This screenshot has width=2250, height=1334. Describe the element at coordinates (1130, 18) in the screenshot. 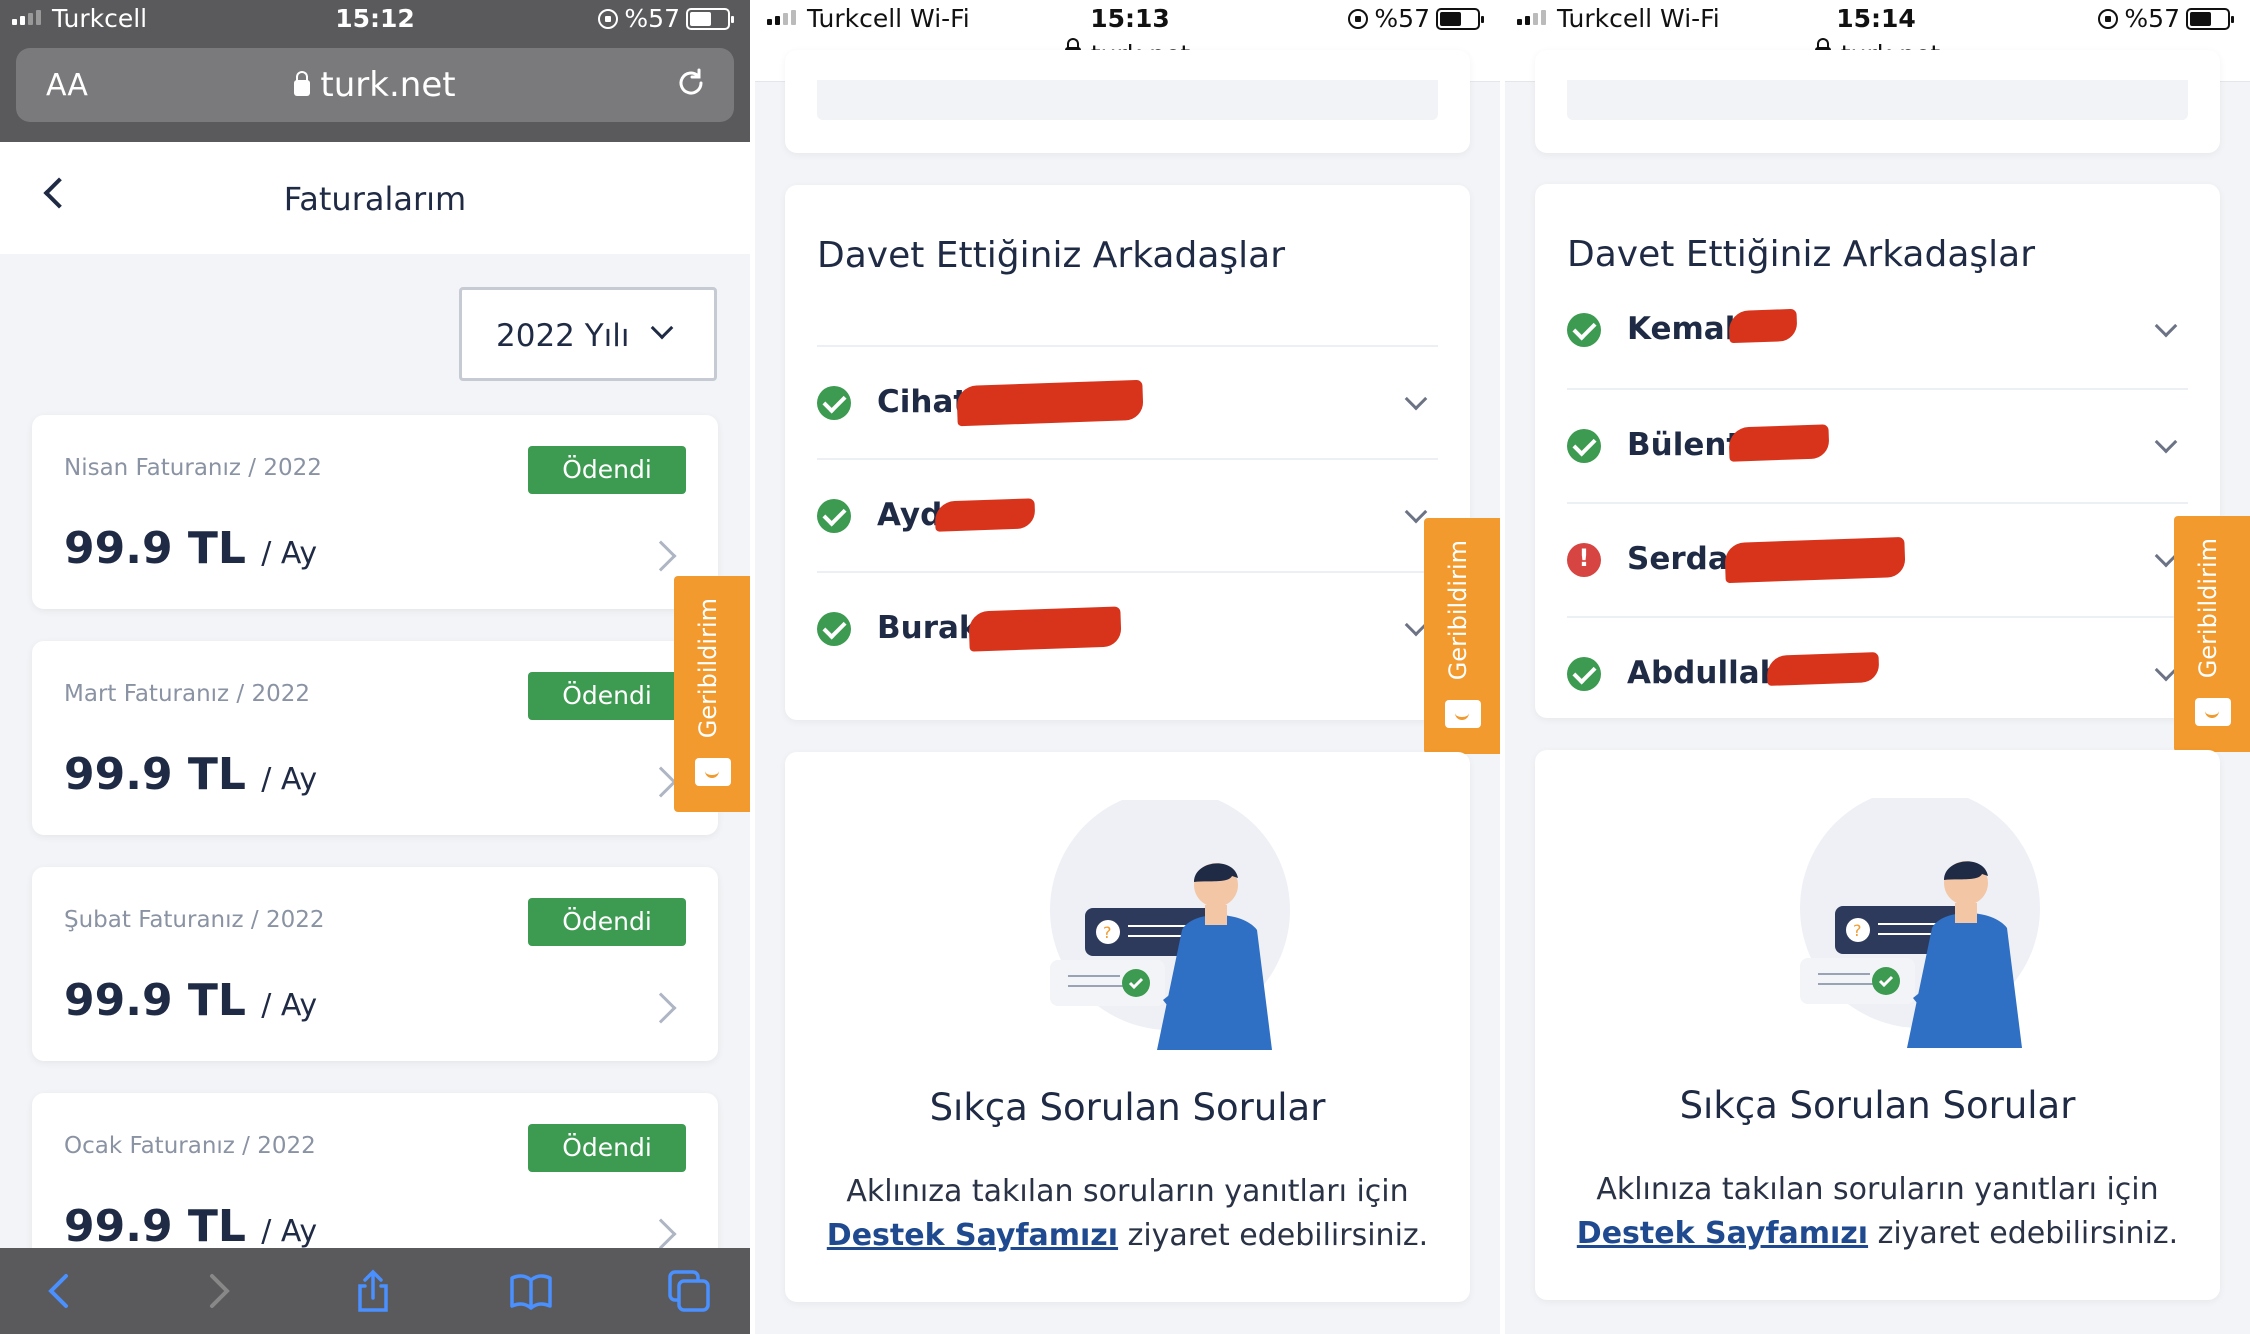

I see `status-time: 15:13` at that location.